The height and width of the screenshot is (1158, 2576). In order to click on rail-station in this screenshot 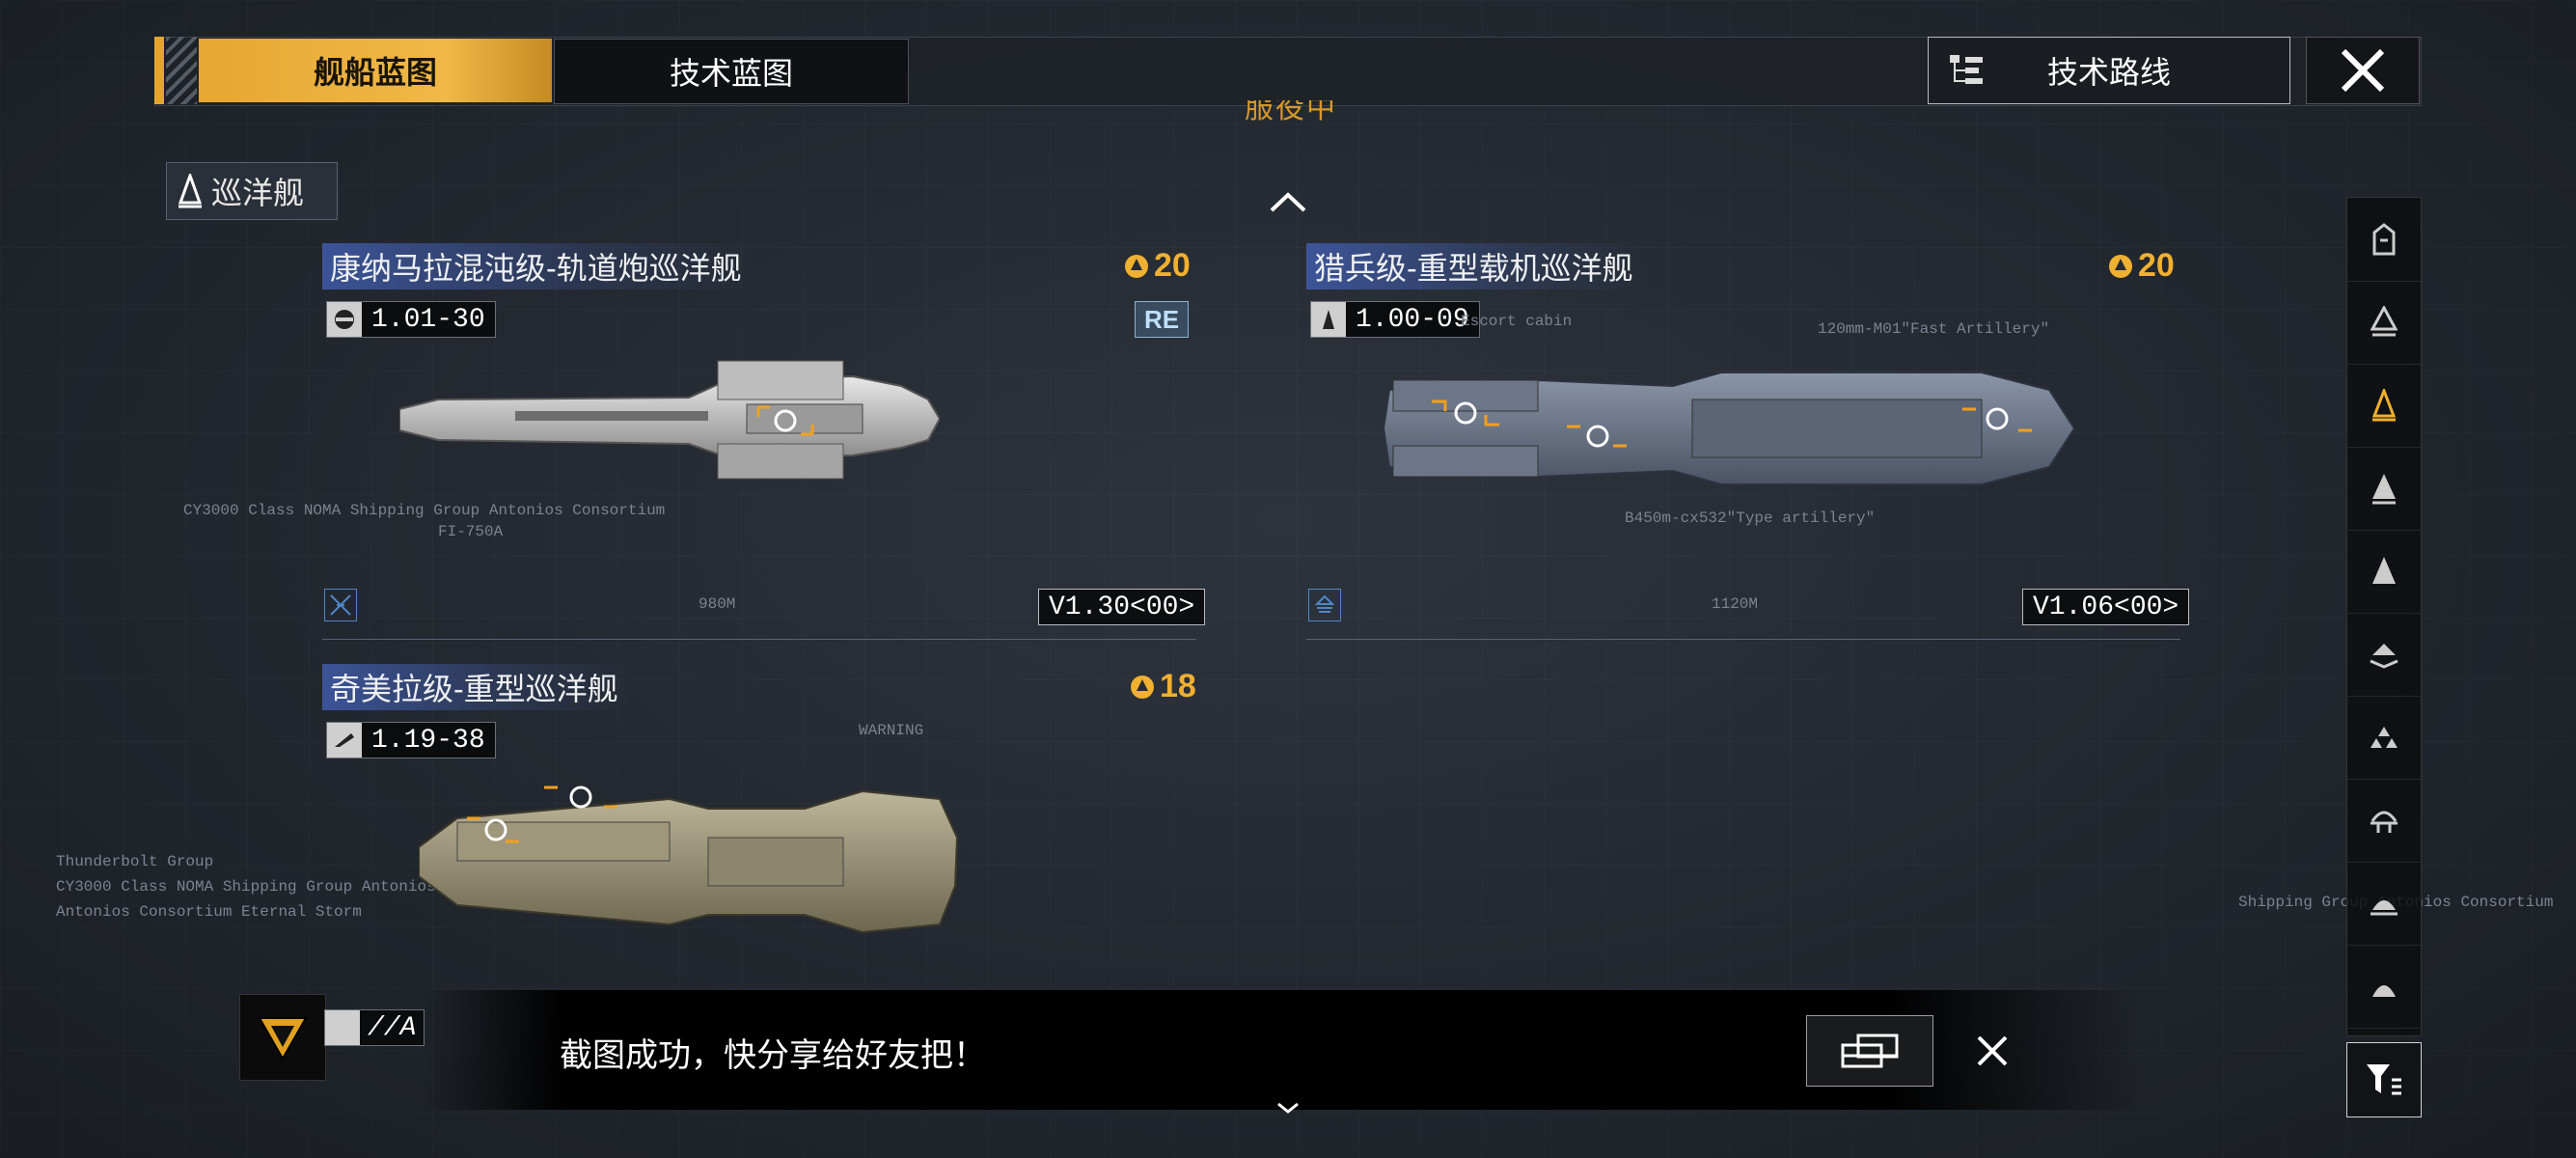, I will do `click(2384, 821)`.